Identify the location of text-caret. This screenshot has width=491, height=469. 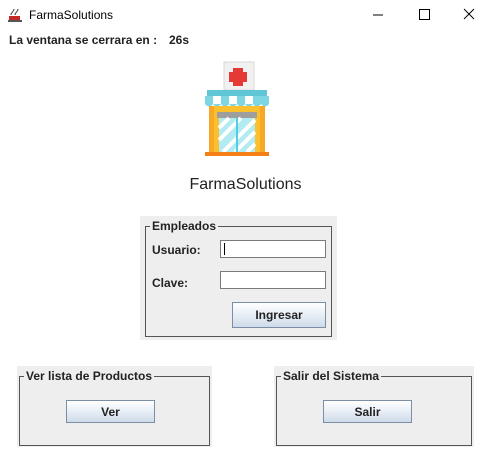
(224, 249).